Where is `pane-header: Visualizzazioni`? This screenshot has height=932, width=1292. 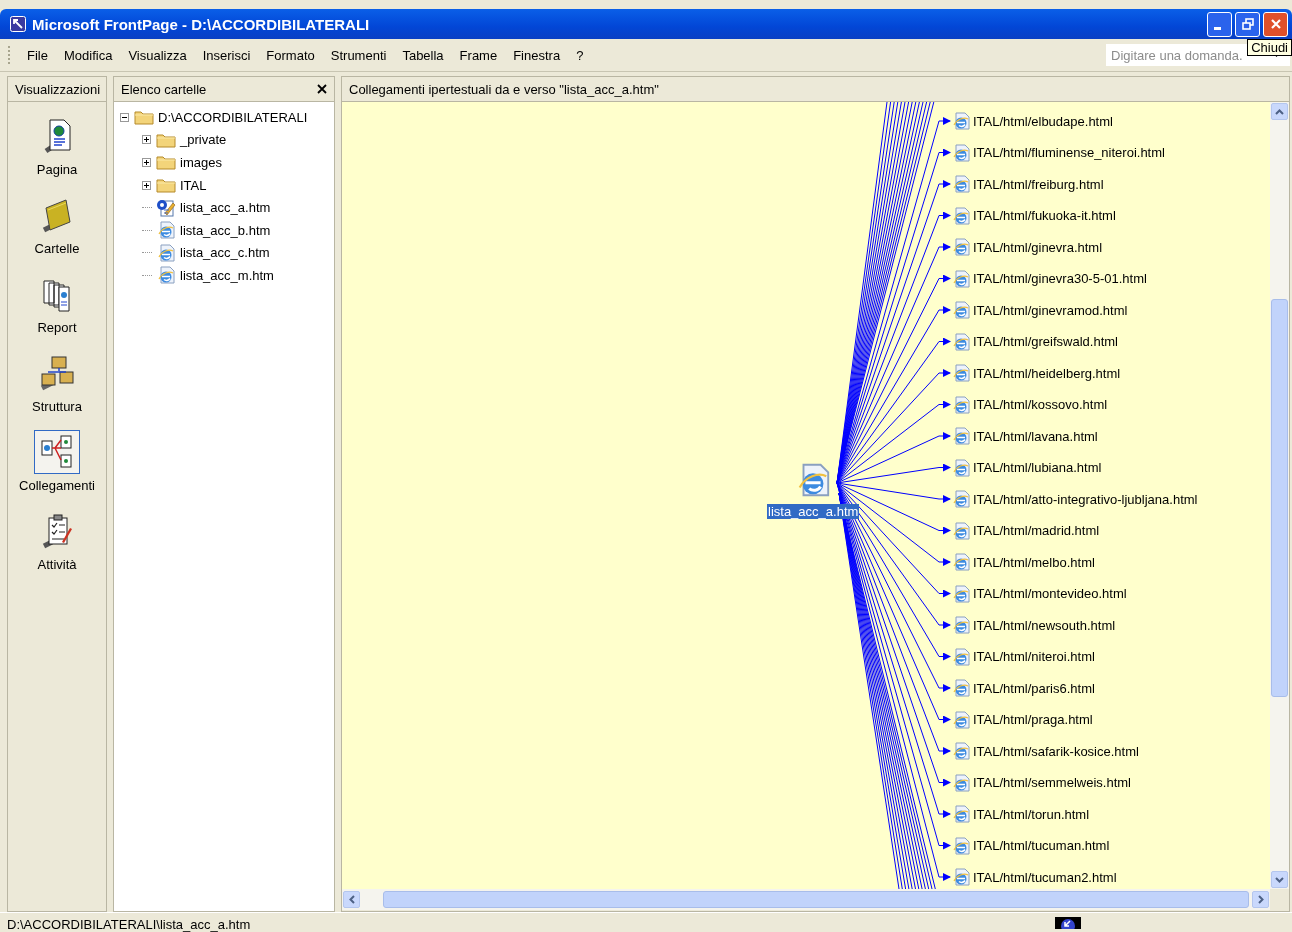 pane-header: Visualizzazioni is located at coordinates (57, 88).